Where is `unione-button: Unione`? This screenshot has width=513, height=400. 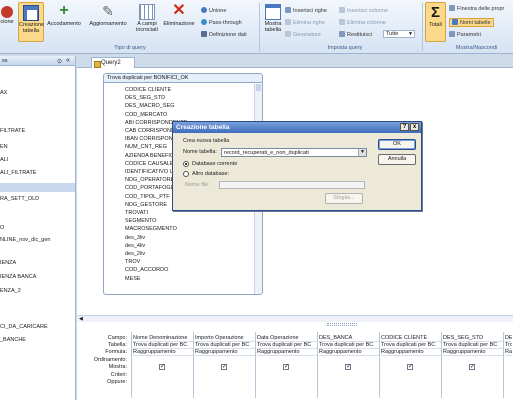
unione-button: Unione is located at coordinates (213, 10).